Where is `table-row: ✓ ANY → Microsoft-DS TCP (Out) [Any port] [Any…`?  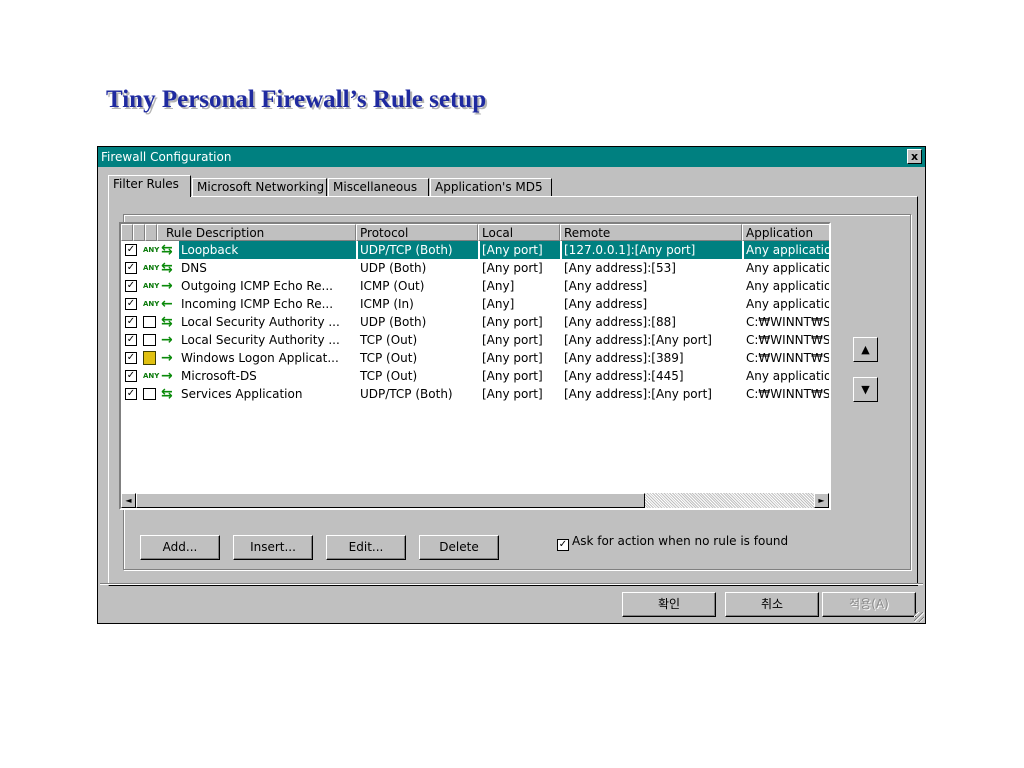
table-row: ✓ ANY → Microsoft-DS TCP (Out) [Any port] [Any… is located at coordinates (475, 376).